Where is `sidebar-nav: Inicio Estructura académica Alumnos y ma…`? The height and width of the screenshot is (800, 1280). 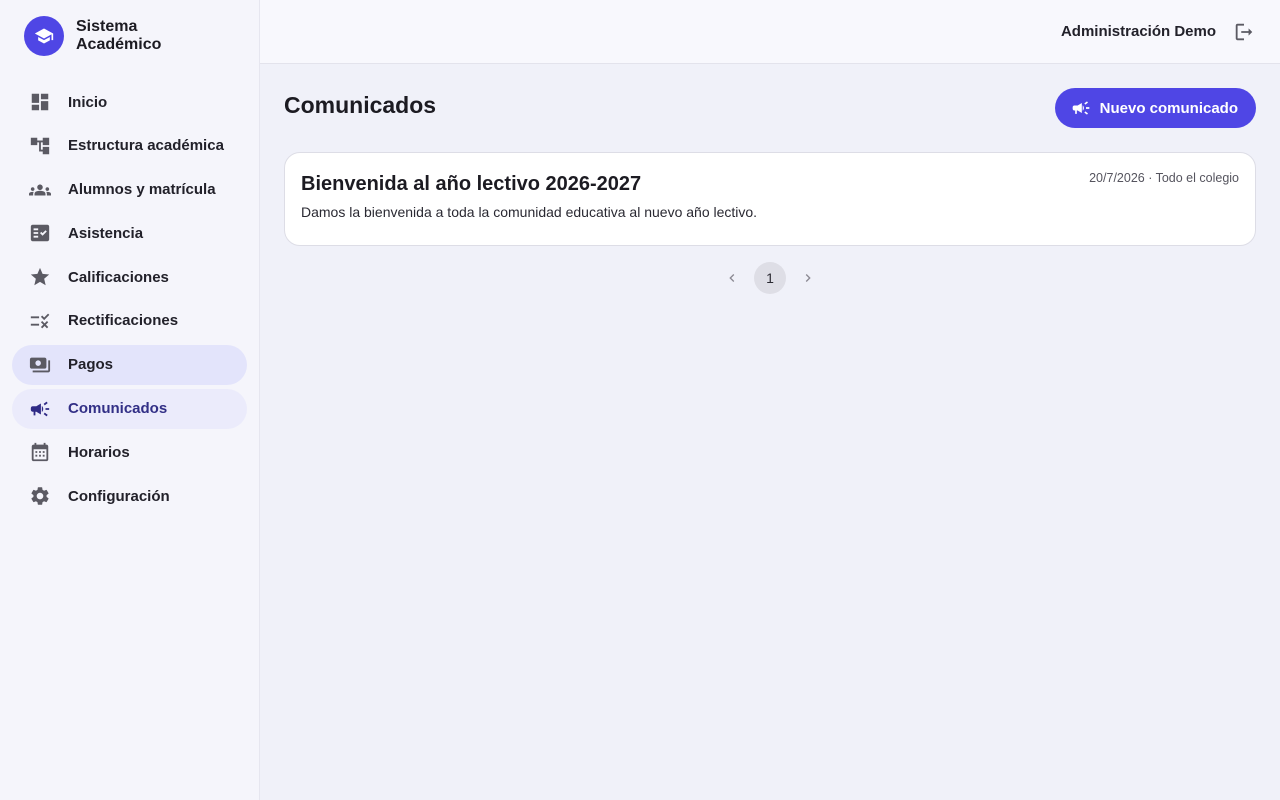
sidebar-nav: Inicio Estructura académica Alumnos y ma… is located at coordinates (129, 294).